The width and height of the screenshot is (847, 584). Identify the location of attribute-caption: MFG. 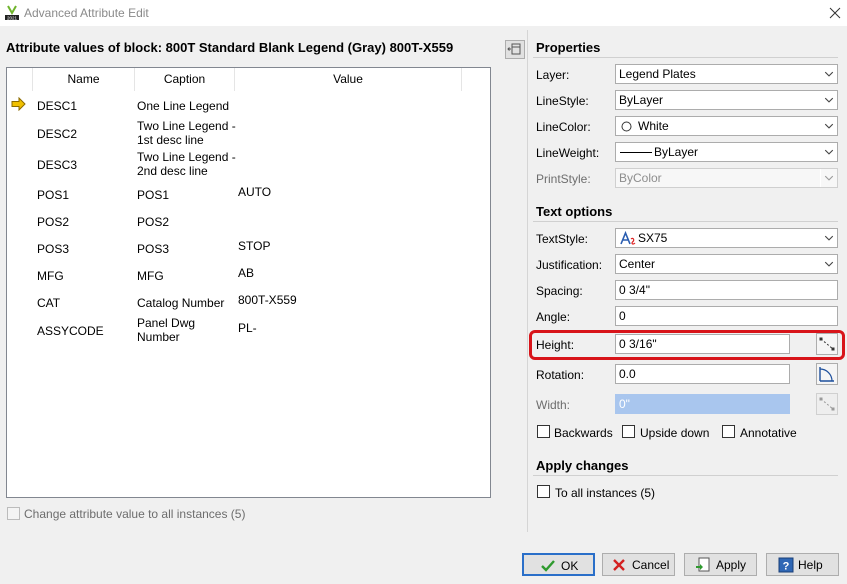
(150, 276).